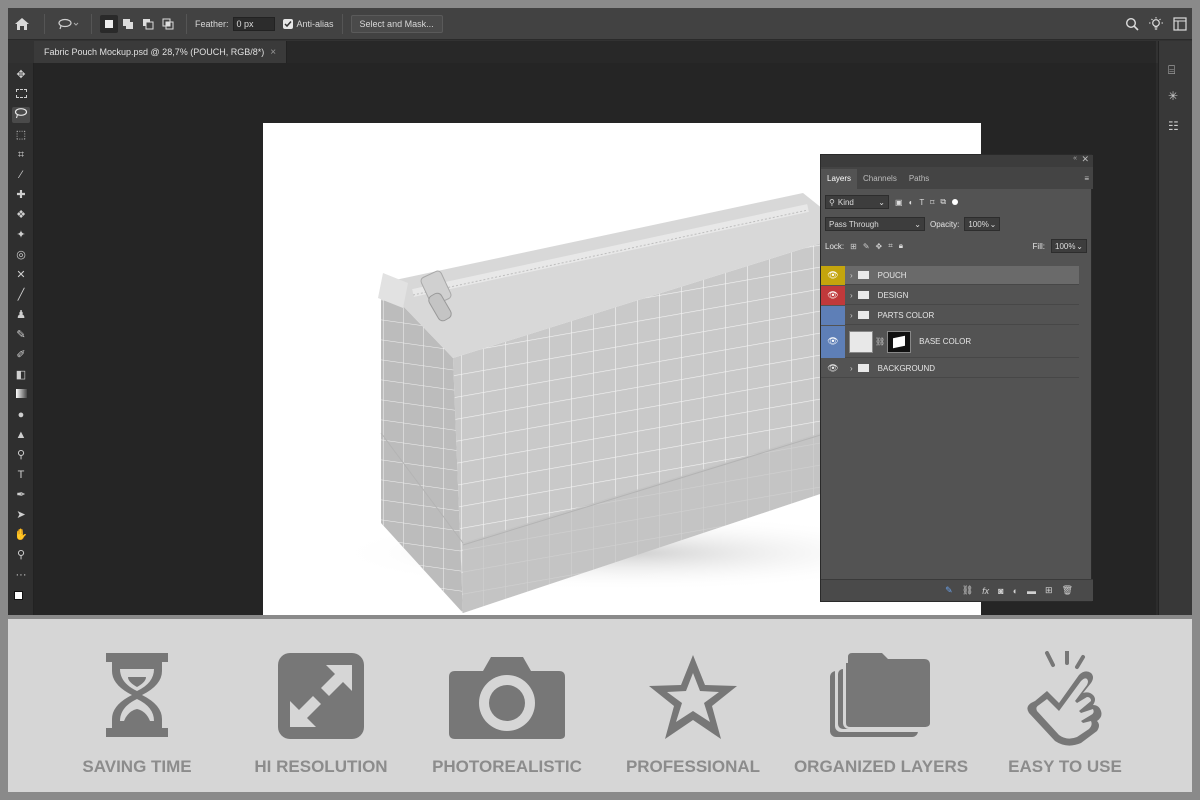 This screenshot has width=1200, height=800. I want to click on foreground-background-swatch, so click(21, 595).